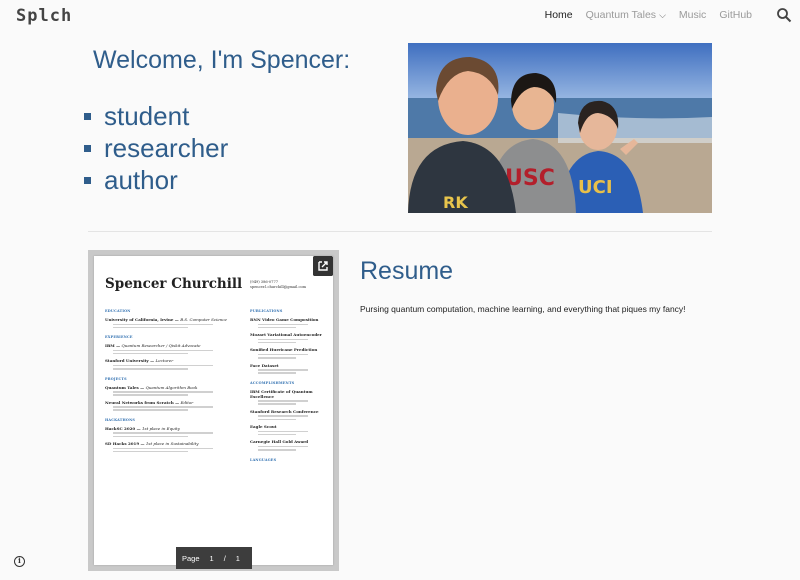 Image resolution: width=800 pixels, height=580 pixels. What do you see at coordinates (143, 402) in the screenshot?
I see `resume-entry-title: Neural Networks from Scratch —` at bounding box center [143, 402].